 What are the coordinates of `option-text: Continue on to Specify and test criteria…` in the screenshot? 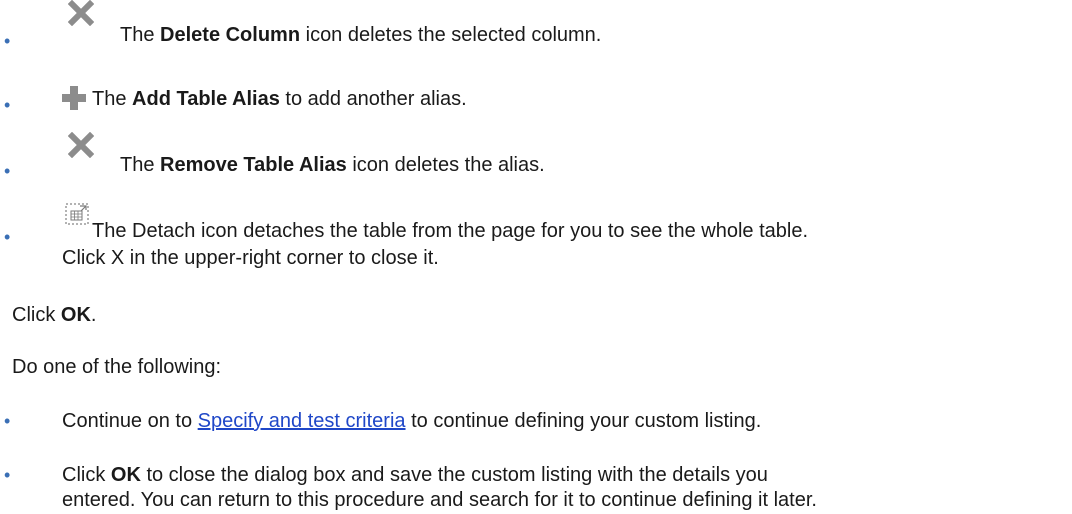 It's located at (412, 421).